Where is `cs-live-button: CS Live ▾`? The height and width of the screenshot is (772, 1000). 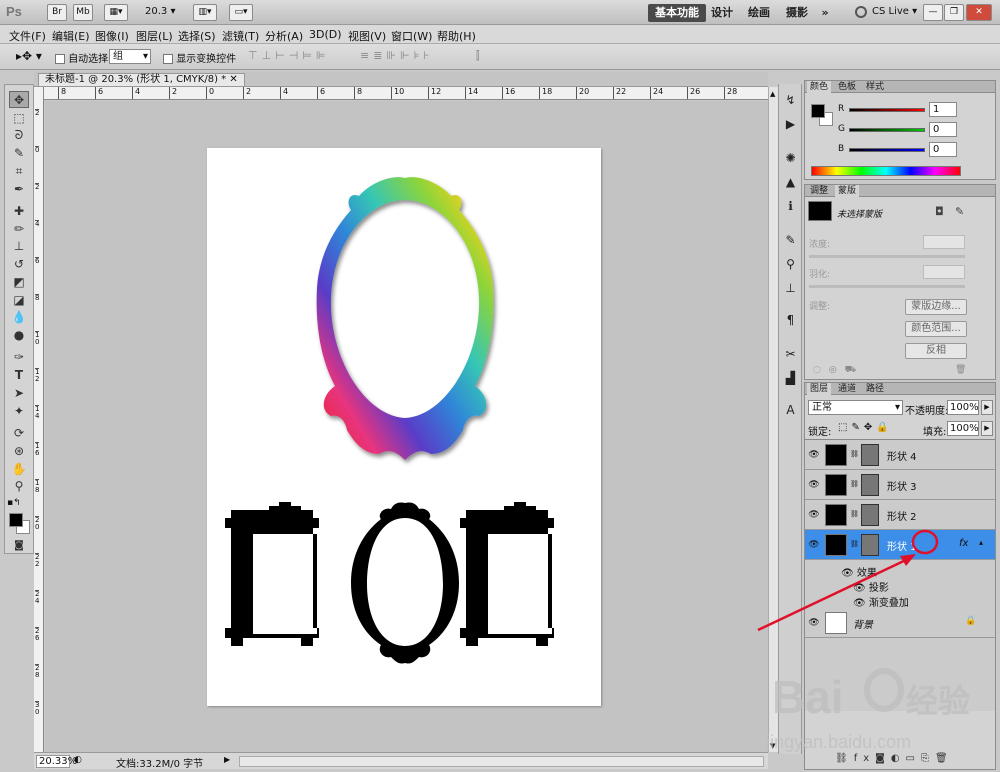 cs-live-button: CS Live ▾ is located at coordinates (894, 11).